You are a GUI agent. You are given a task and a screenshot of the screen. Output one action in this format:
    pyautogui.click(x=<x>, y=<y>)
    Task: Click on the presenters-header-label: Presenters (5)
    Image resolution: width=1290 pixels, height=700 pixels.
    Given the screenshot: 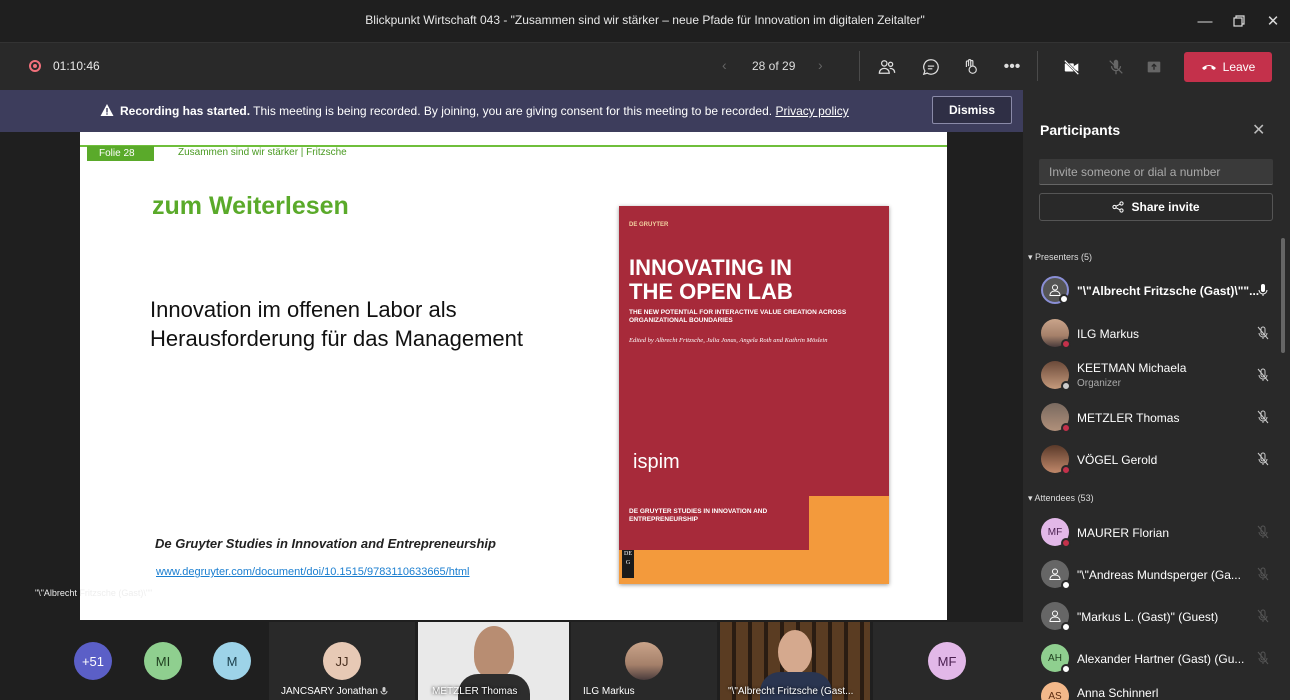 What is the action you would take?
    pyautogui.click(x=1064, y=257)
    